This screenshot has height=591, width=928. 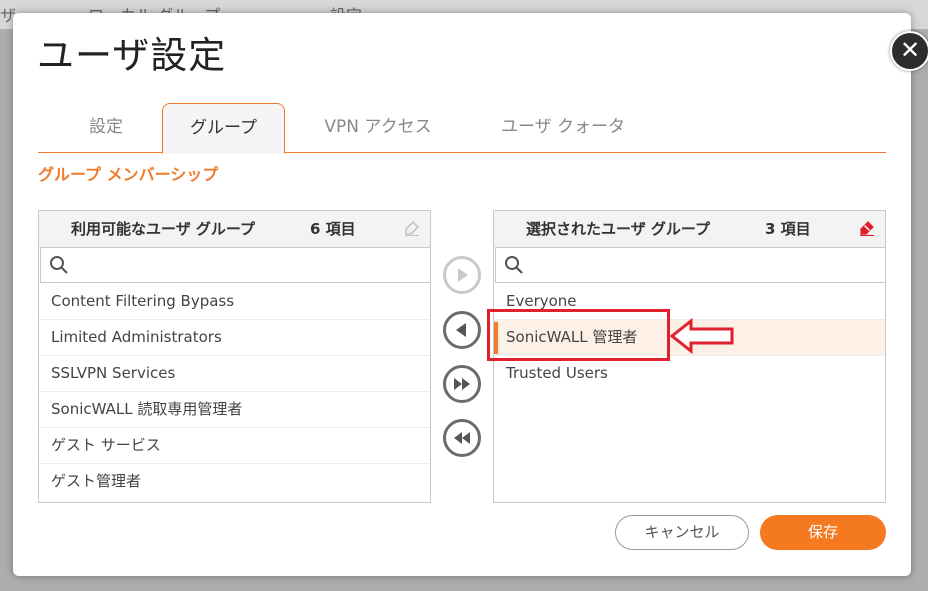 I want to click on list-item: Limited Administrators, so click(x=234, y=338).